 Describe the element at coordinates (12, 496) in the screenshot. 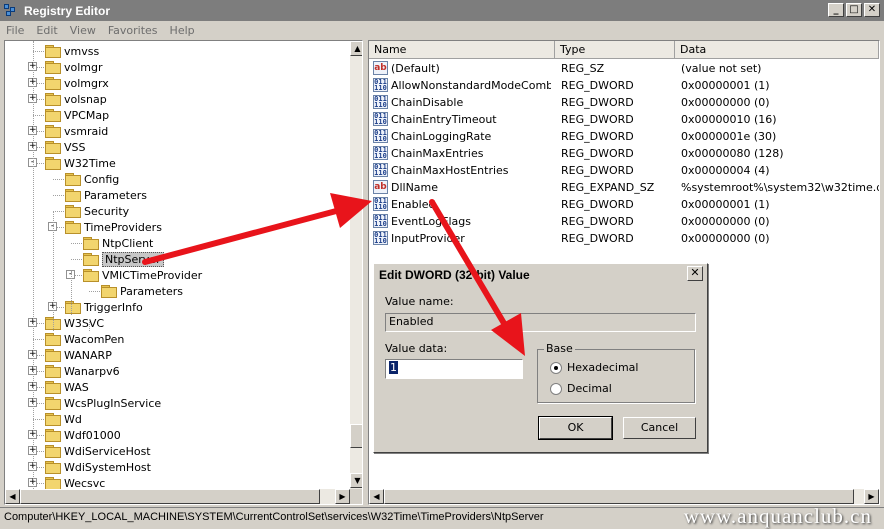

I see `scroll-left-arrow-icon: ◀` at that location.